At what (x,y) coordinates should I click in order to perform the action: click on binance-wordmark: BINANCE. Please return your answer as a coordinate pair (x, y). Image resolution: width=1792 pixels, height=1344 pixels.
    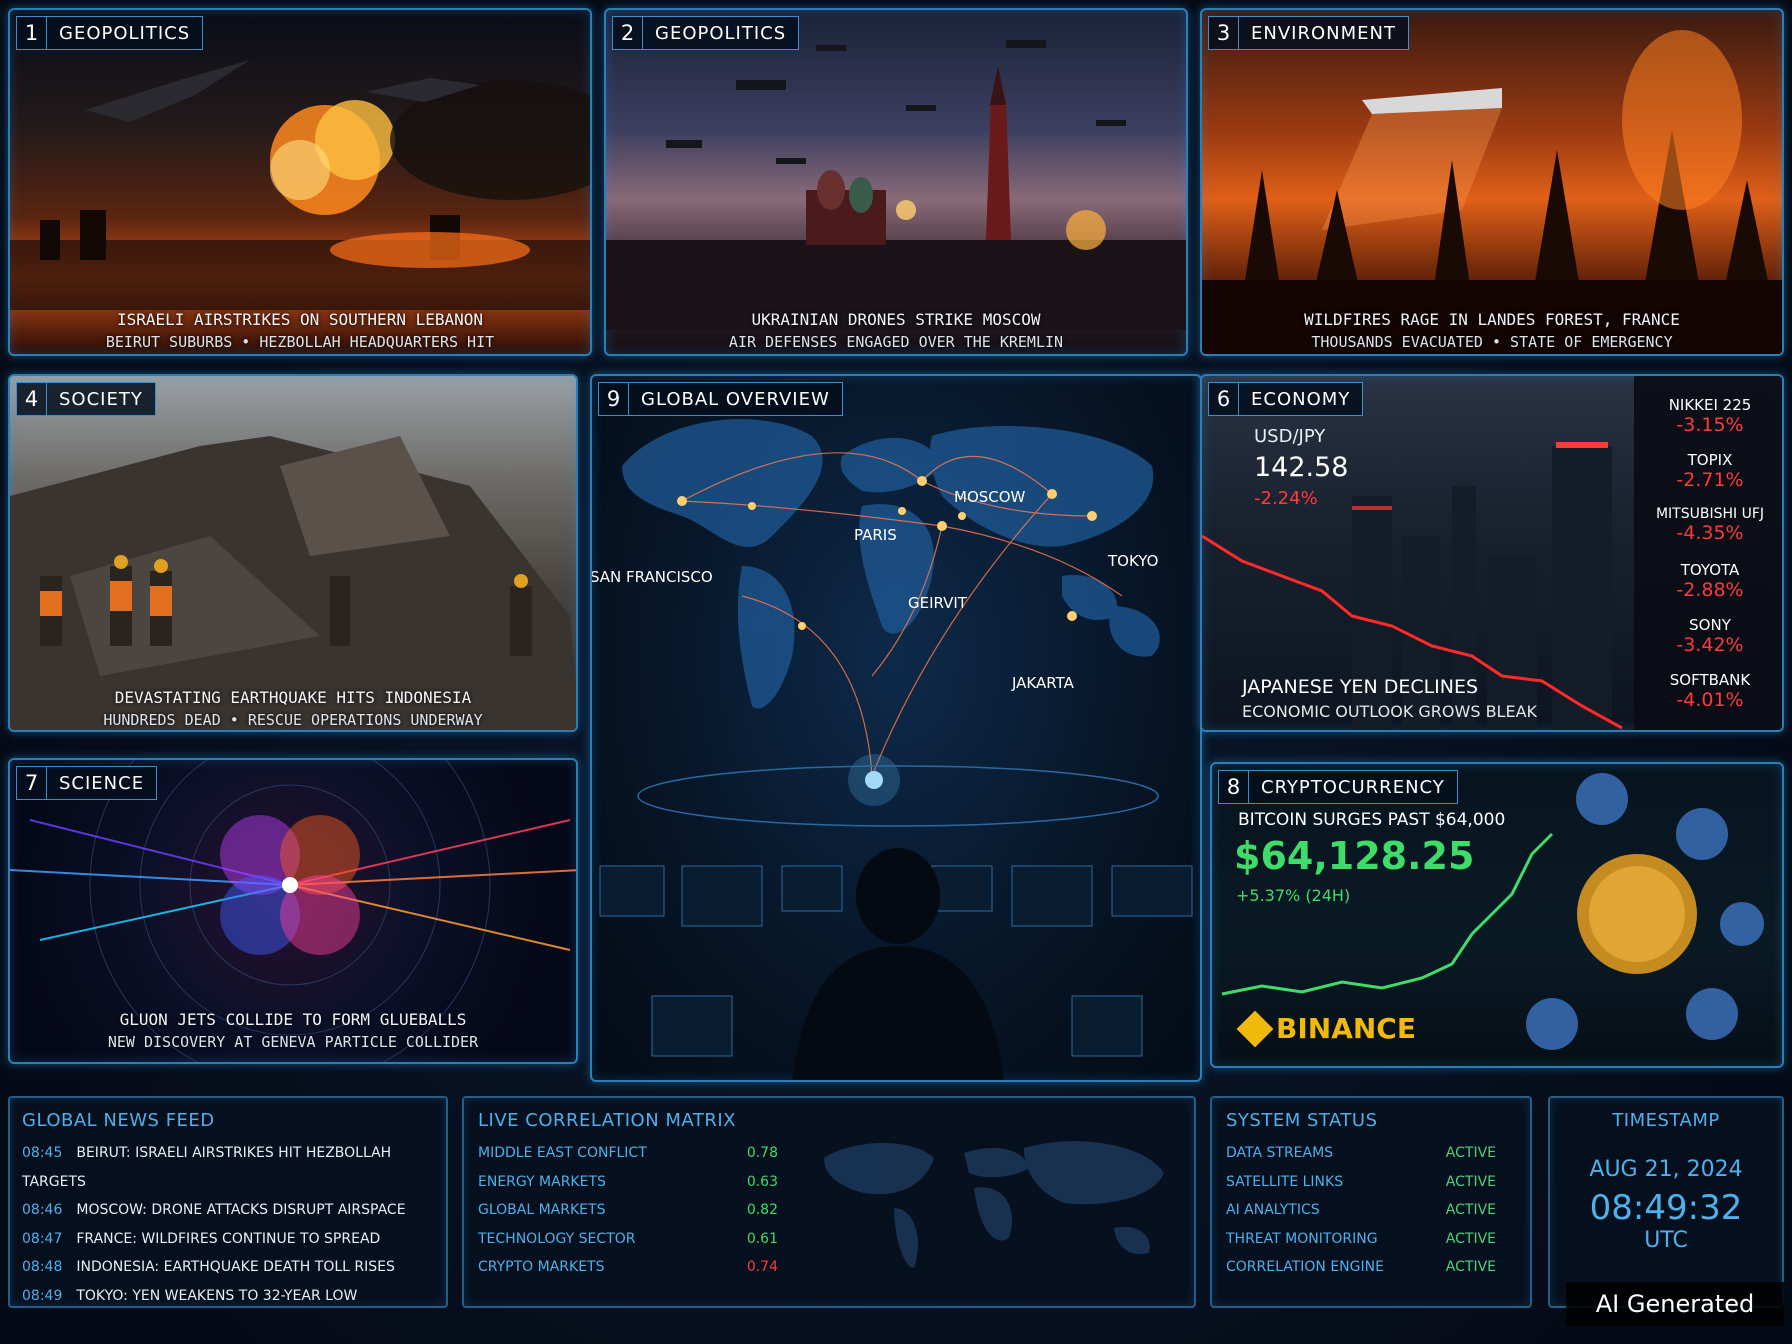
    Looking at the image, I should click on (1346, 1028).